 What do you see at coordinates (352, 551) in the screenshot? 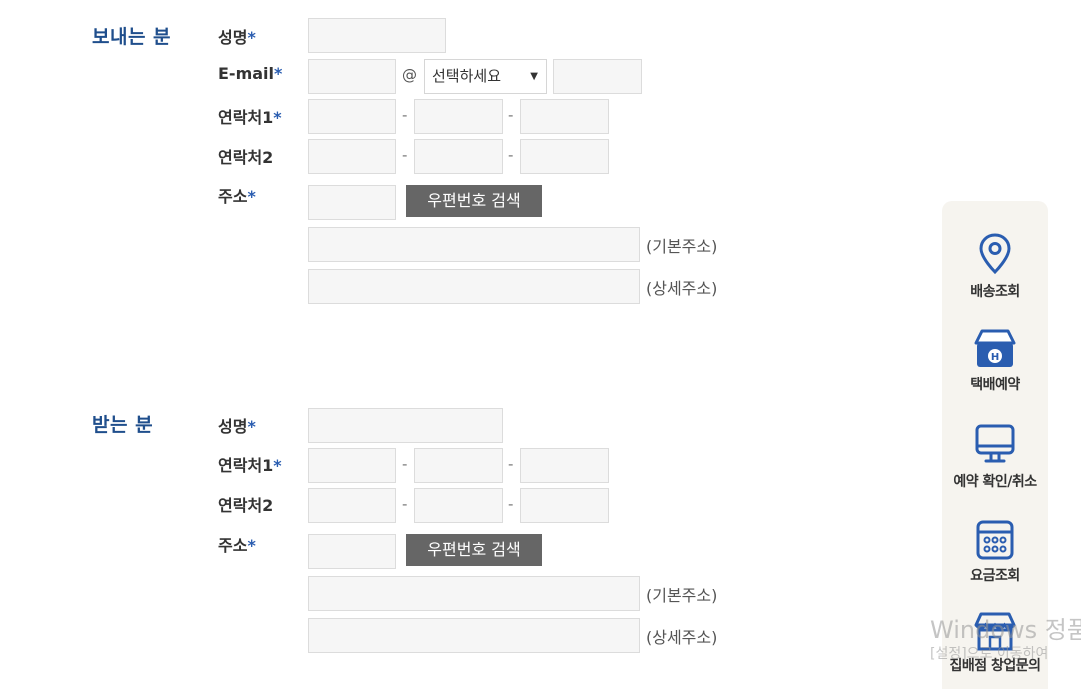
I see `receiver-zipcode-input` at bounding box center [352, 551].